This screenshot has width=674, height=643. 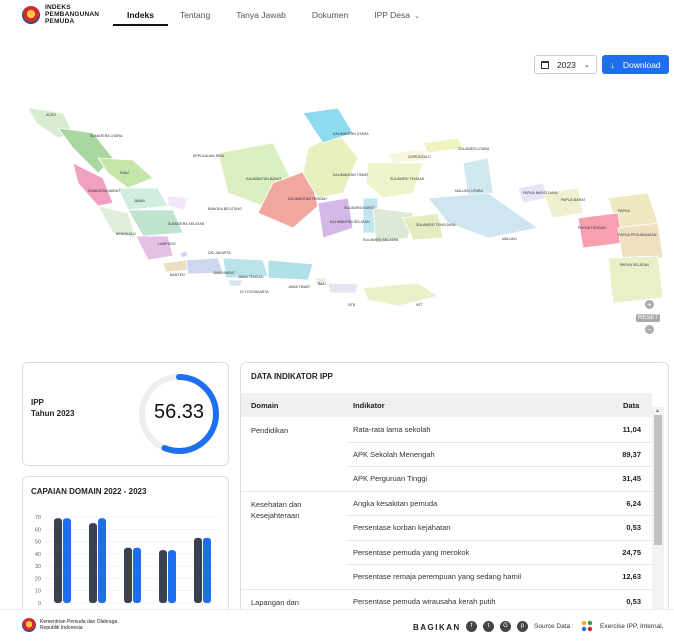 What do you see at coordinates (631, 576) in the screenshot?
I see `data-cell: 12,63` at bounding box center [631, 576].